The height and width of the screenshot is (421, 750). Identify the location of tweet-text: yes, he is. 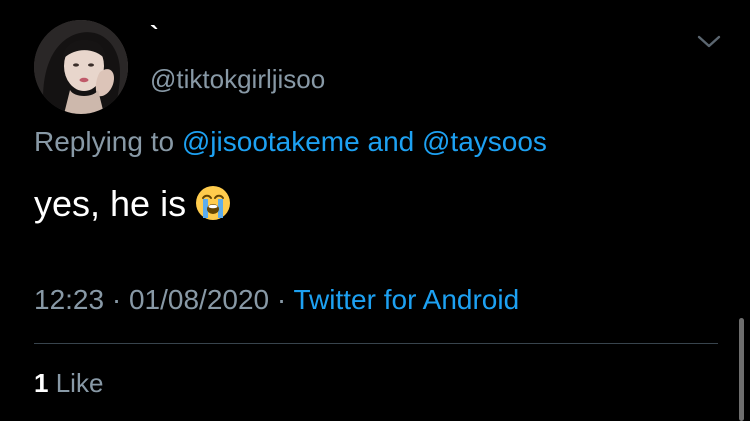
(133, 204).